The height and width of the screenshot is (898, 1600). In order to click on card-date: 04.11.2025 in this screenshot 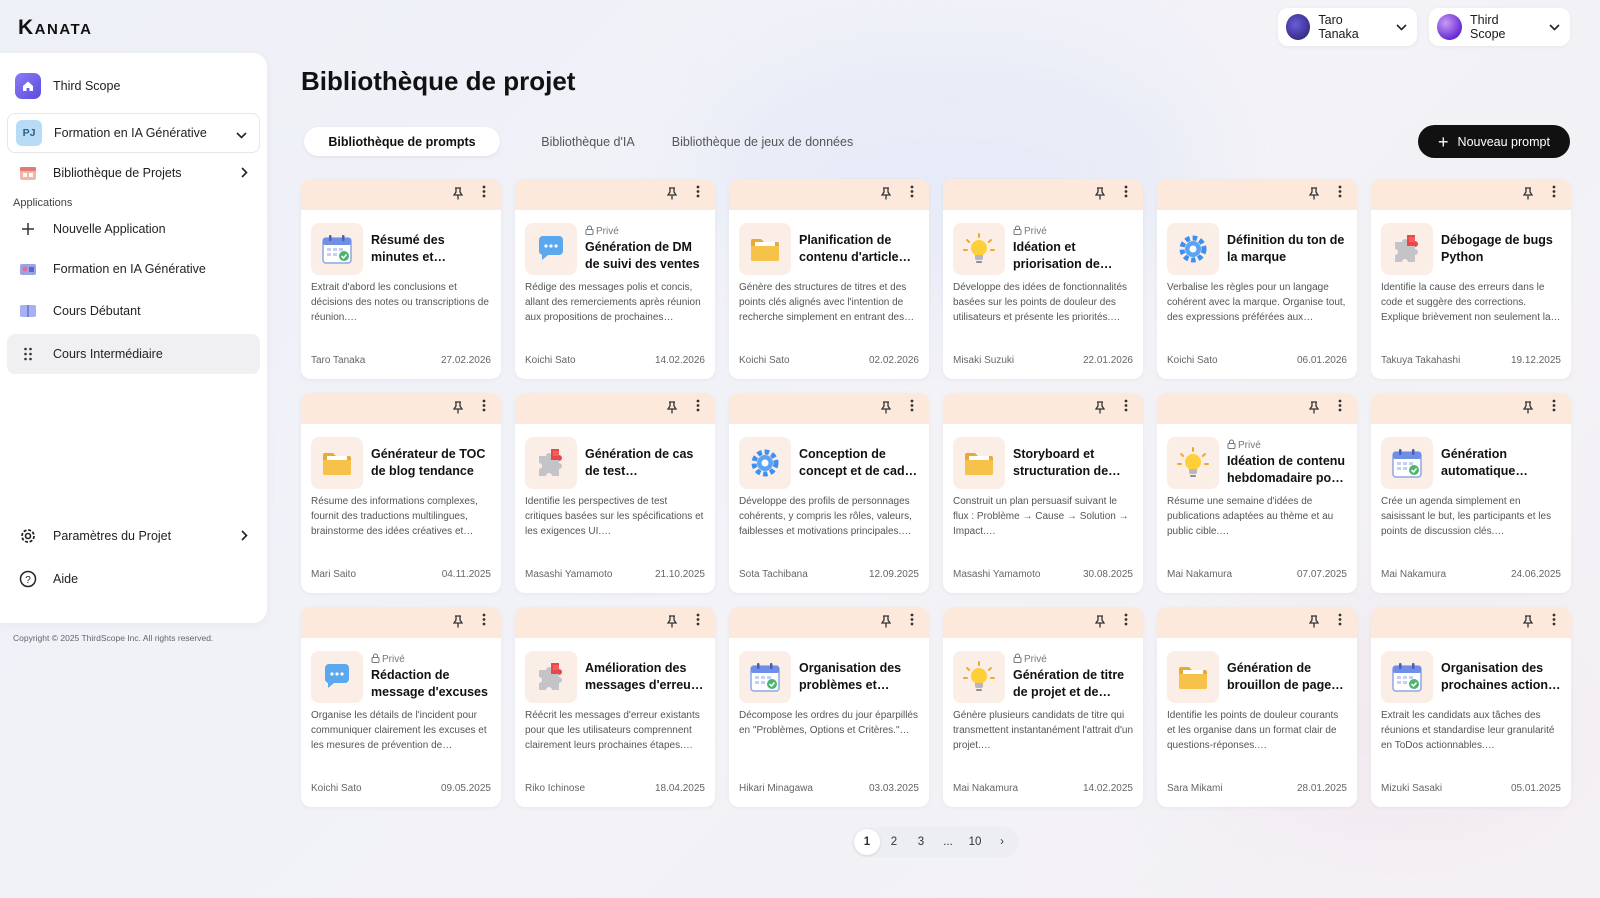, I will do `click(466, 574)`.